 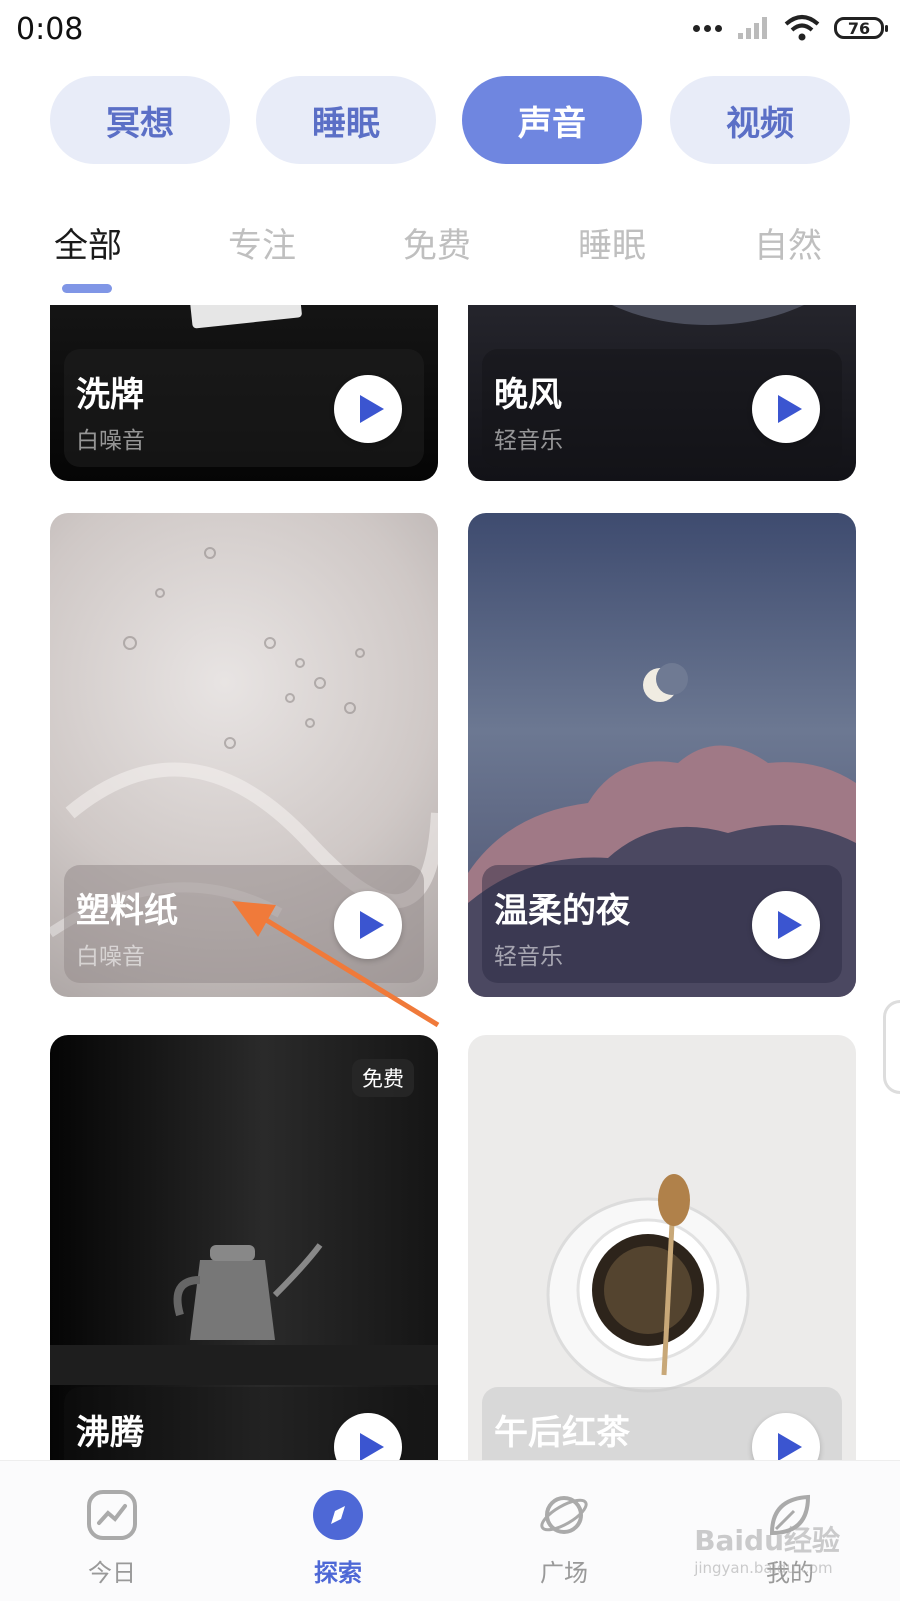 I want to click on watermark-url: jingyan.baidu.com, so click(x=763, y=1568).